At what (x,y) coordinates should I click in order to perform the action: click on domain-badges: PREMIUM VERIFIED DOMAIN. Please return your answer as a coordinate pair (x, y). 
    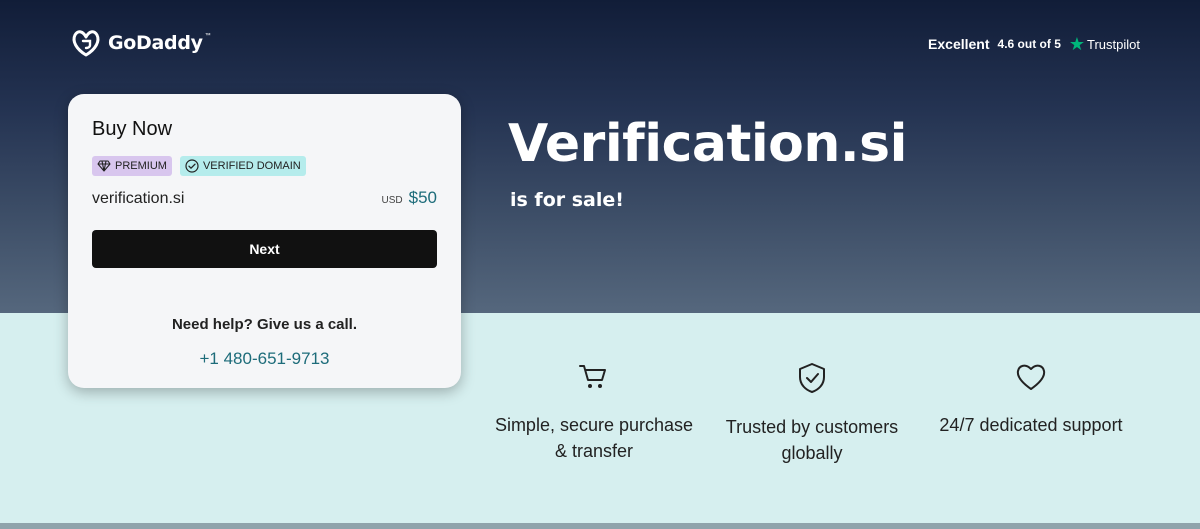
    Looking at the image, I should click on (199, 166).